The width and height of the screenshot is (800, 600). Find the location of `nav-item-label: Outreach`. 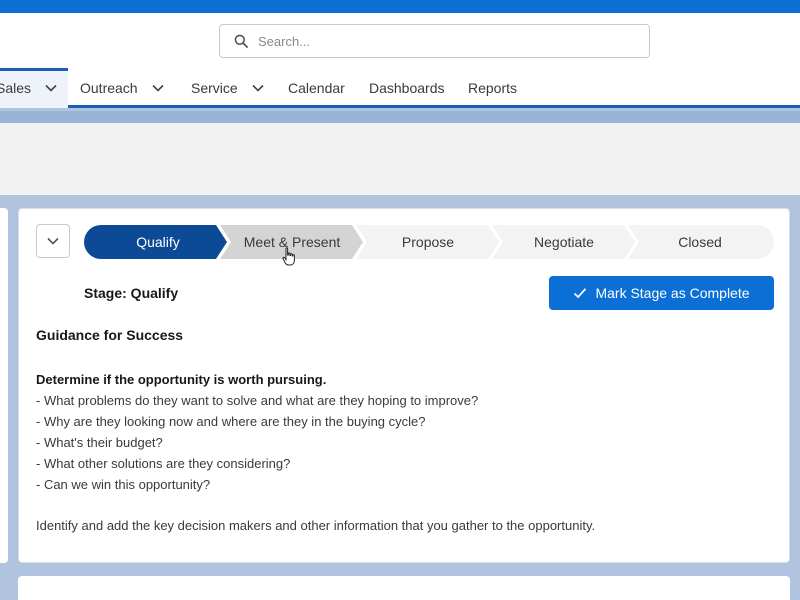

nav-item-label: Outreach is located at coordinates (109, 88).